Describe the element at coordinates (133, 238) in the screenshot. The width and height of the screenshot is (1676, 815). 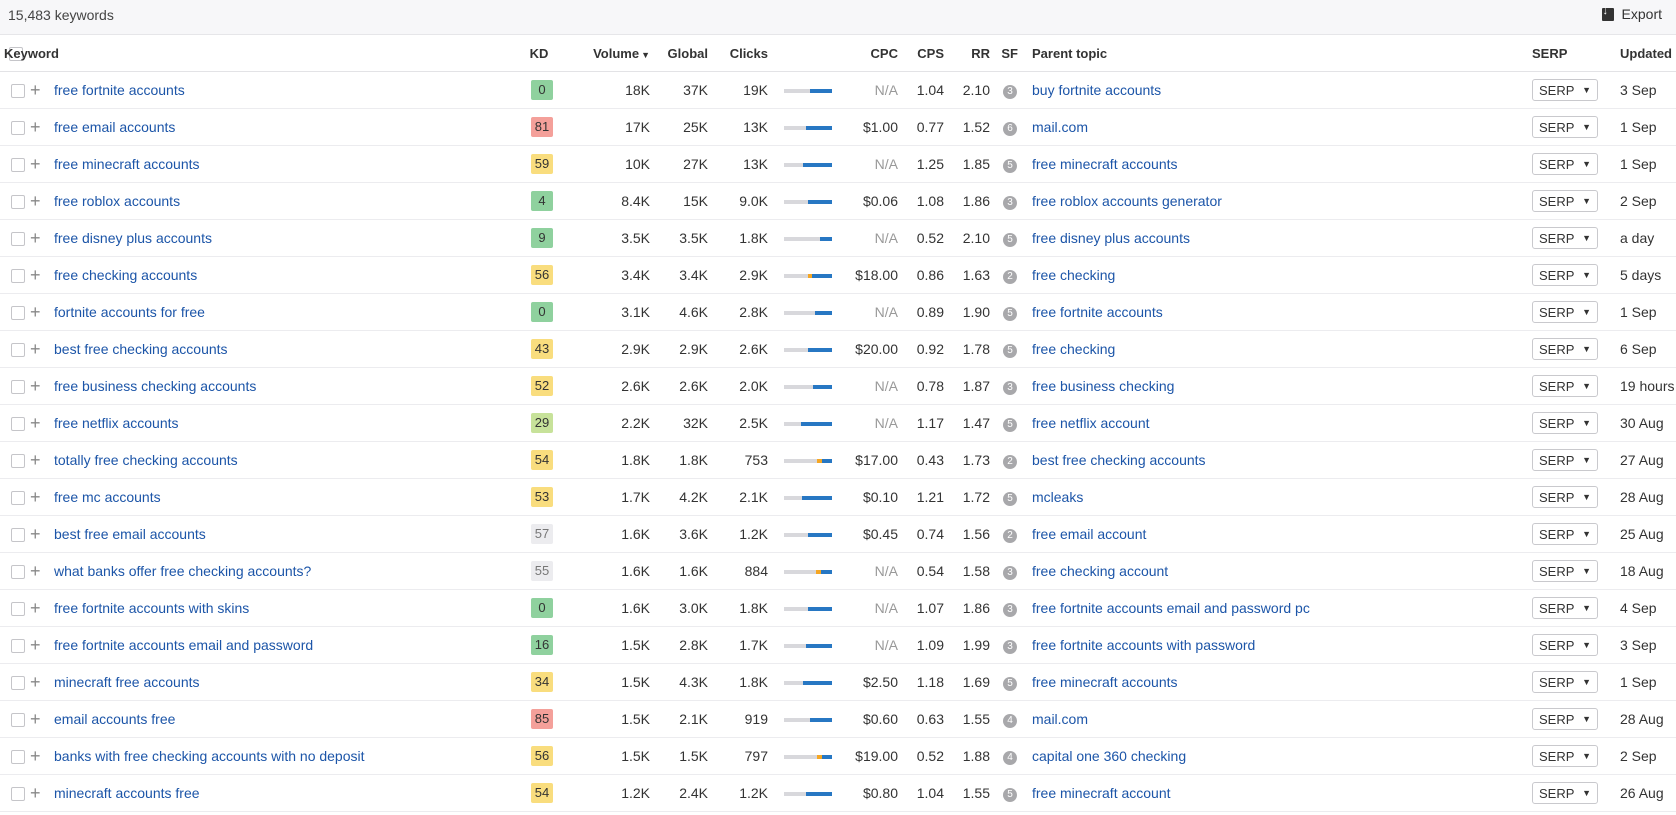
I see `keyword-link: free disney plus accounts` at that location.